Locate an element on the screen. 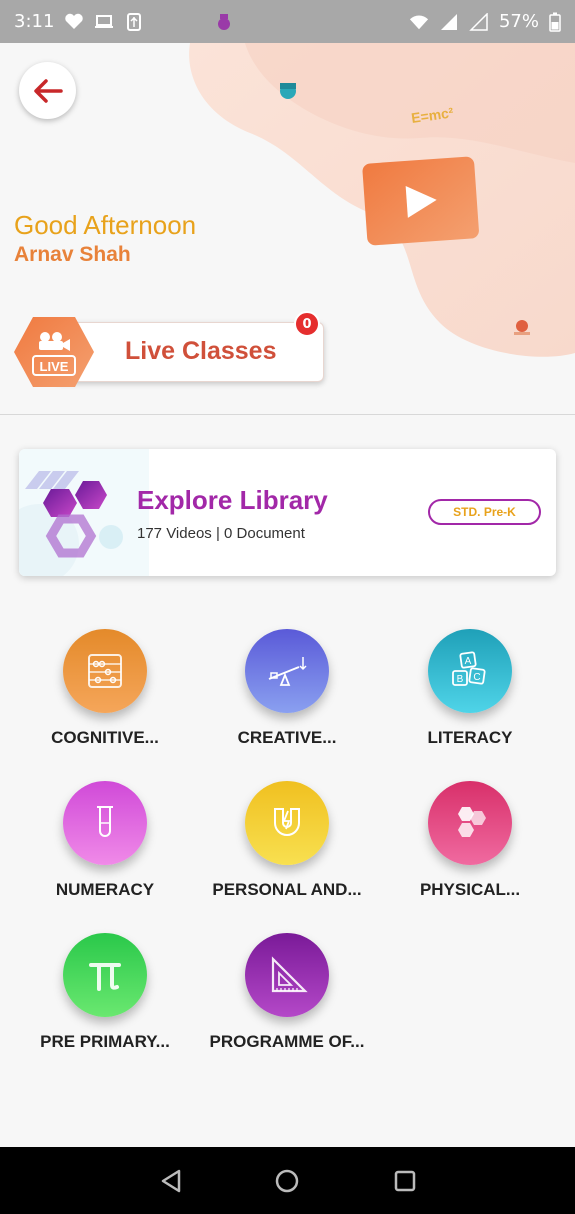 The width and height of the screenshot is (575, 1214). robot-icon is located at coordinates (288, 91).